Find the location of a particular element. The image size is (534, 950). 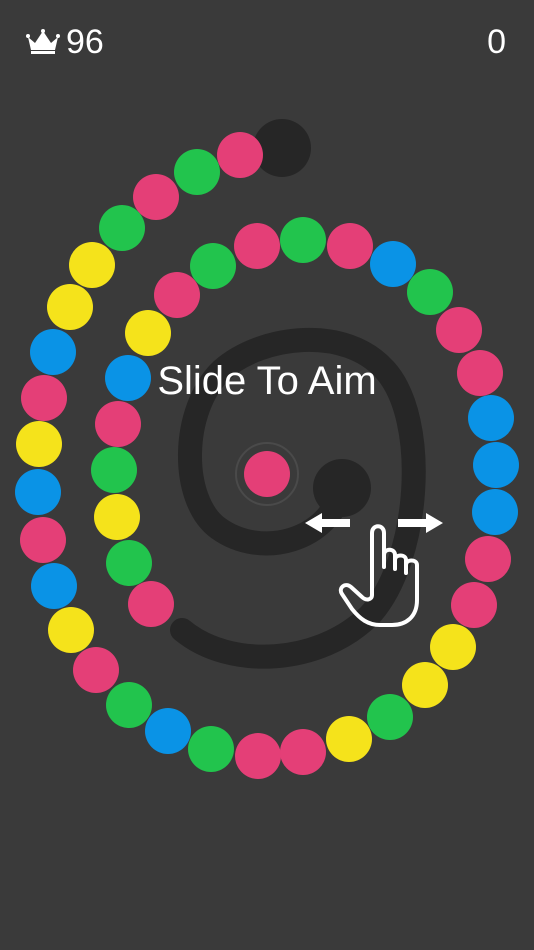

shooter-ball is located at coordinates (267, 474).